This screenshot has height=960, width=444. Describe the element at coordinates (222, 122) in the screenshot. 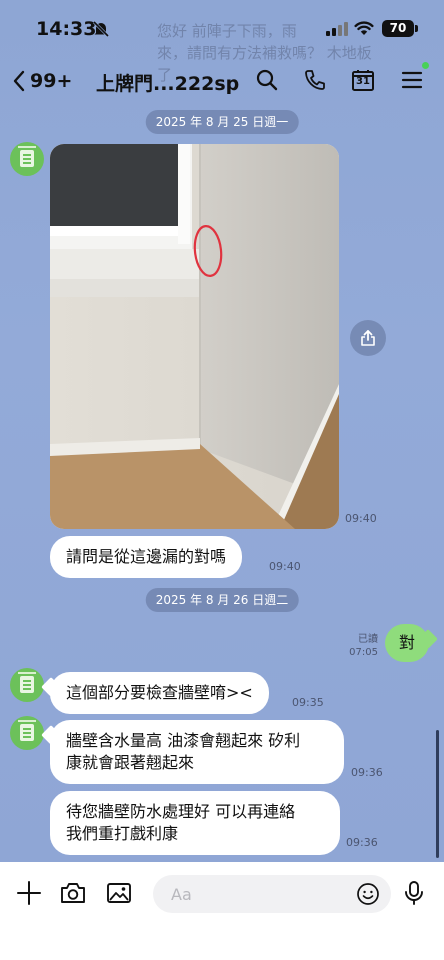

I see `date-separator: 2025 年 8 月 25 日週一` at that location.